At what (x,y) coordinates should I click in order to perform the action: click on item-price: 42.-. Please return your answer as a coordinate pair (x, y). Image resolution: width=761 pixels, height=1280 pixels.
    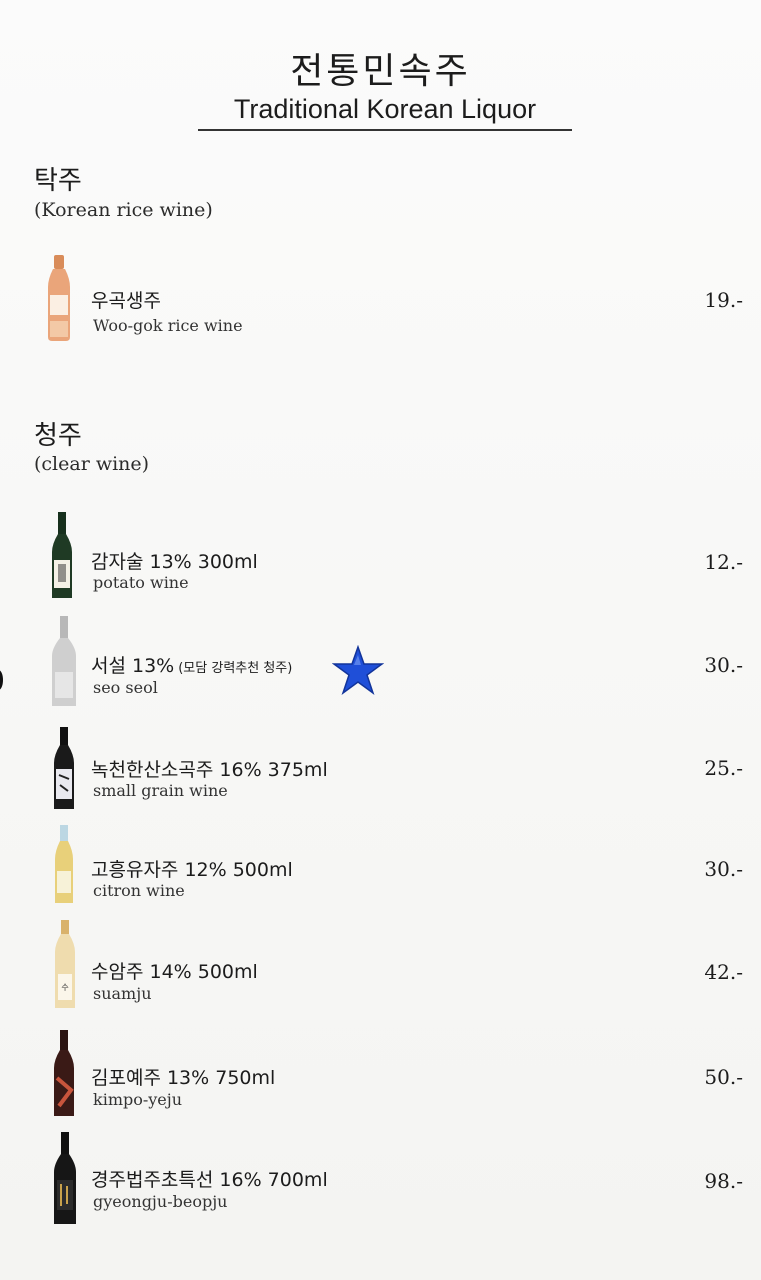
    Looking at the image, I should click on (723, 972).